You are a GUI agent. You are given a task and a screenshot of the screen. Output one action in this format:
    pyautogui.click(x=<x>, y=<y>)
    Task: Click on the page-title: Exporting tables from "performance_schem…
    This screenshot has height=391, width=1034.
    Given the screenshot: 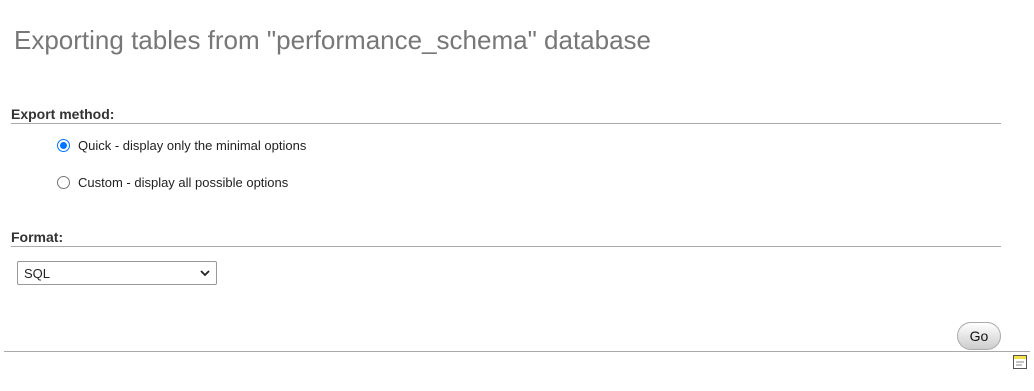 What is the action you would take?
    pyautogui.click(x=333, y=40)
    